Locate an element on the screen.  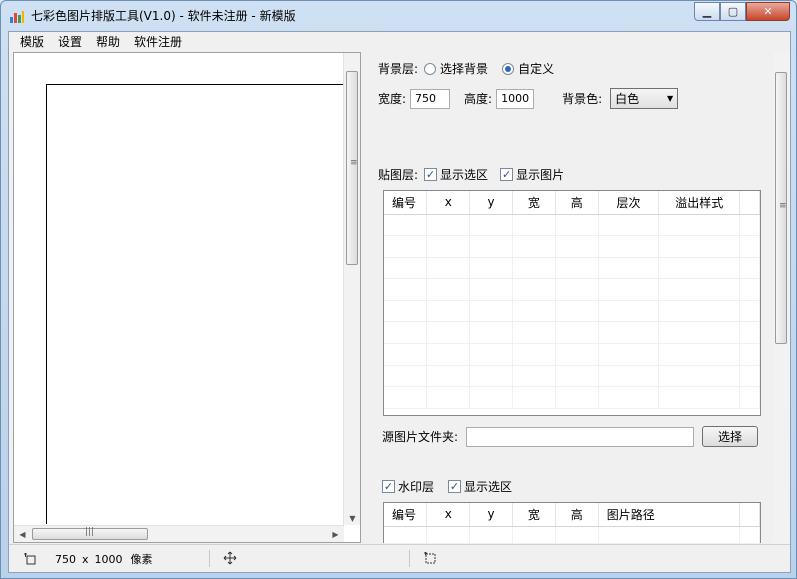
scroll-thumb: ≡ is located at coordinates (781, 208).